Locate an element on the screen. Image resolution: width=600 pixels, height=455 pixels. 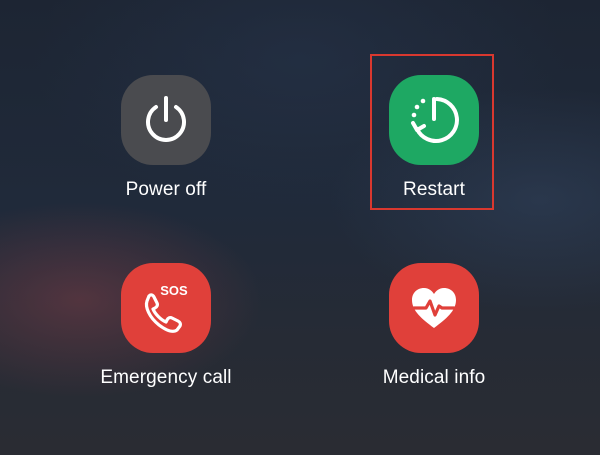
emergency-call-icon-box: SOS is located at coordinates (166, 308).